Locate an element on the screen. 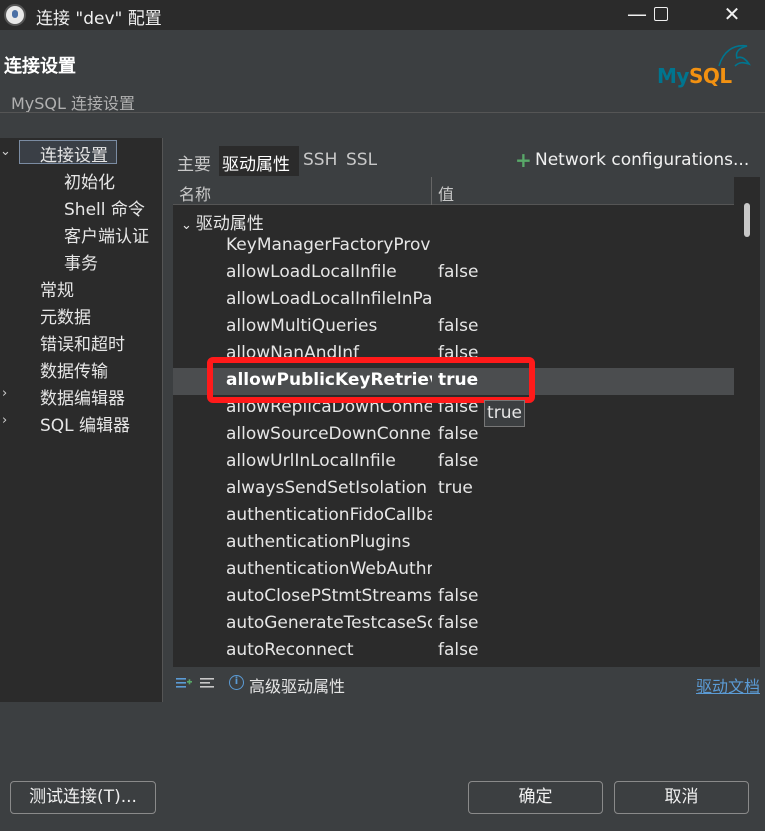  tab-ssl: SSL is located at coordinates (361, 160).